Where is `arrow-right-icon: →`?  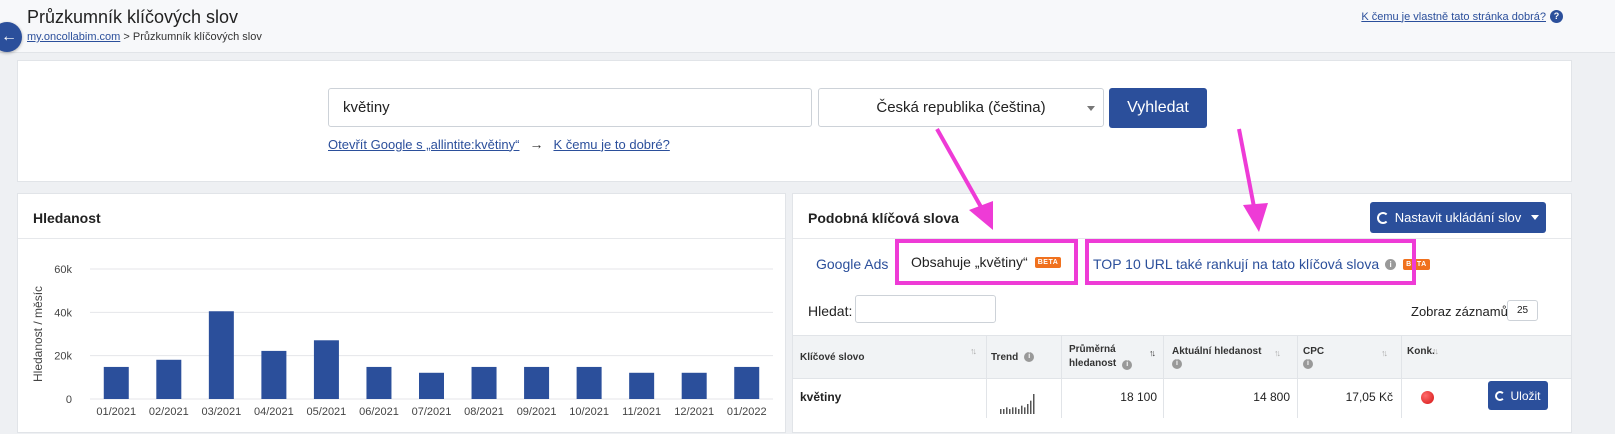
arrow-right-icon: → is located at coordinates (536, 144).